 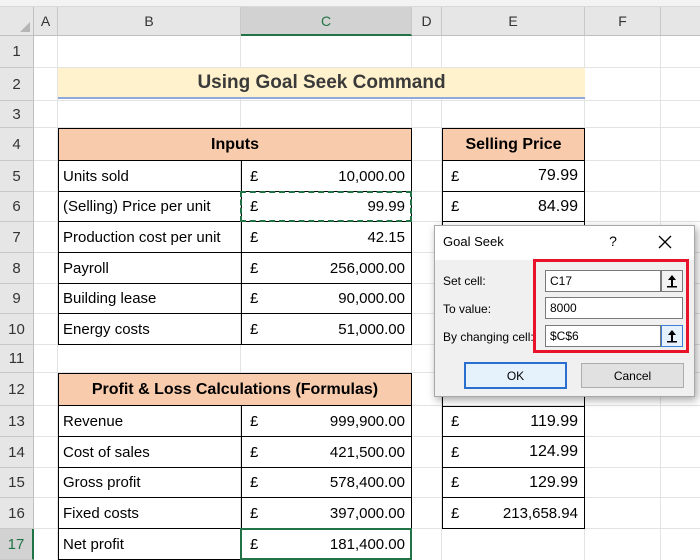 What do you see at coordinates (17, 207) in the screenshot?
I see `row-header-6: 6` at bounding box center [17, 207].